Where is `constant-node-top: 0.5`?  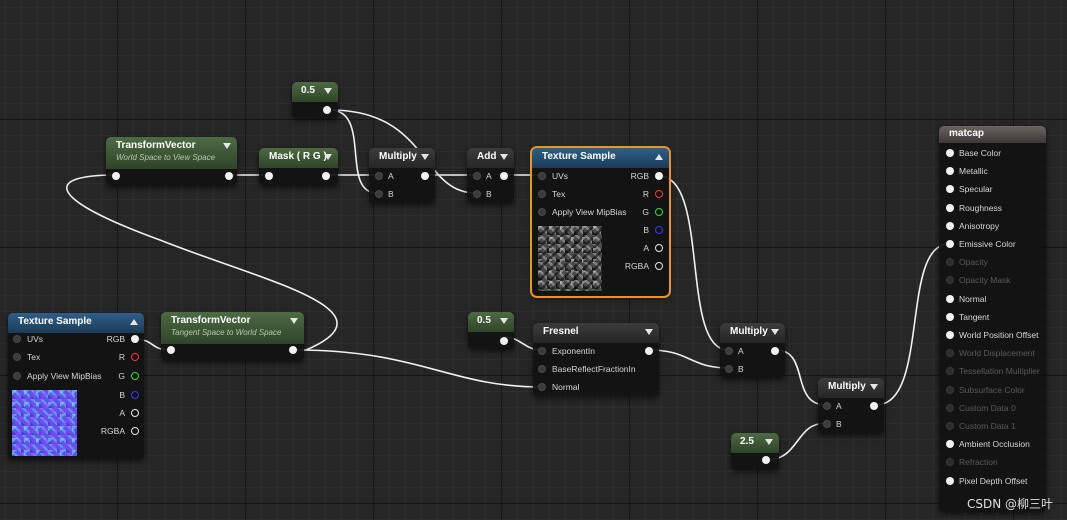
constant-node-top: 0.5 is located at coordinates (315, 100).